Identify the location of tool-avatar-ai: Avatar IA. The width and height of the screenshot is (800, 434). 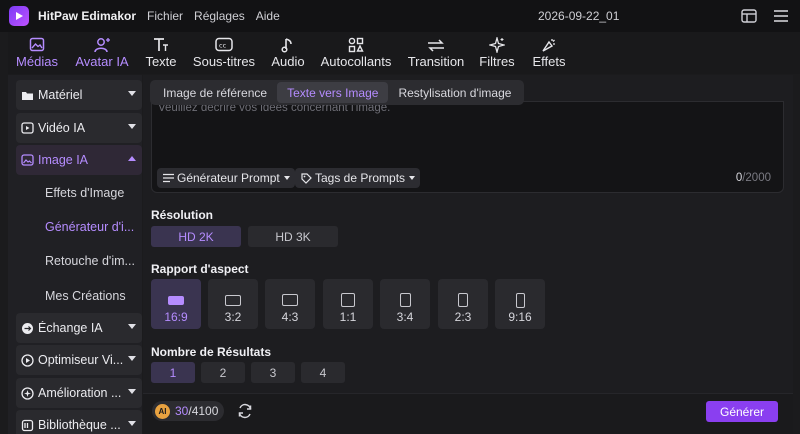
(102, 53).